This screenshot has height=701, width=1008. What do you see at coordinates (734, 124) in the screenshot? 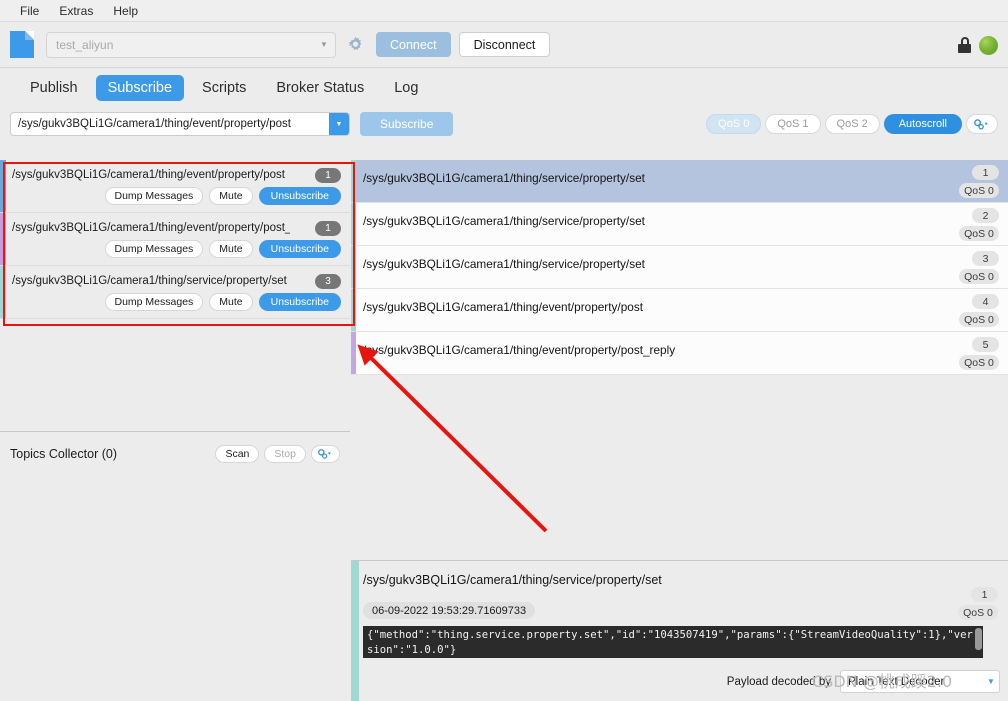
I see `qos-0-button: QoS 0` at bounding box center [734, 124].